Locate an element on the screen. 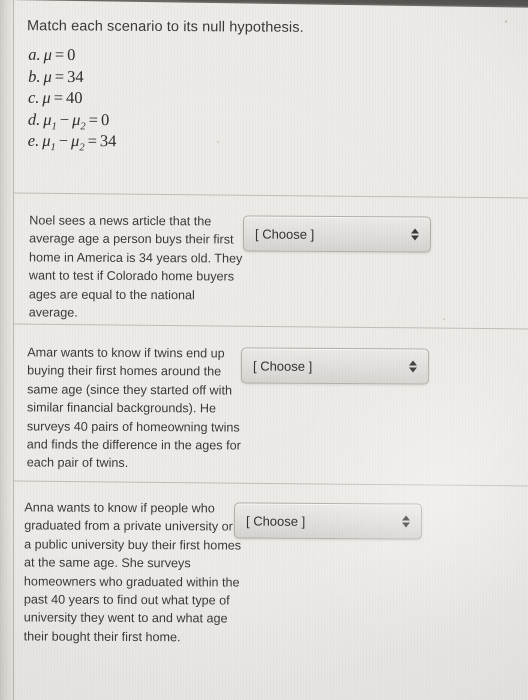 Image resolution: width=528 pixels, height=700 pixels. hypothesis-item: a. μ = 0 is located at coordinates (72, 55).